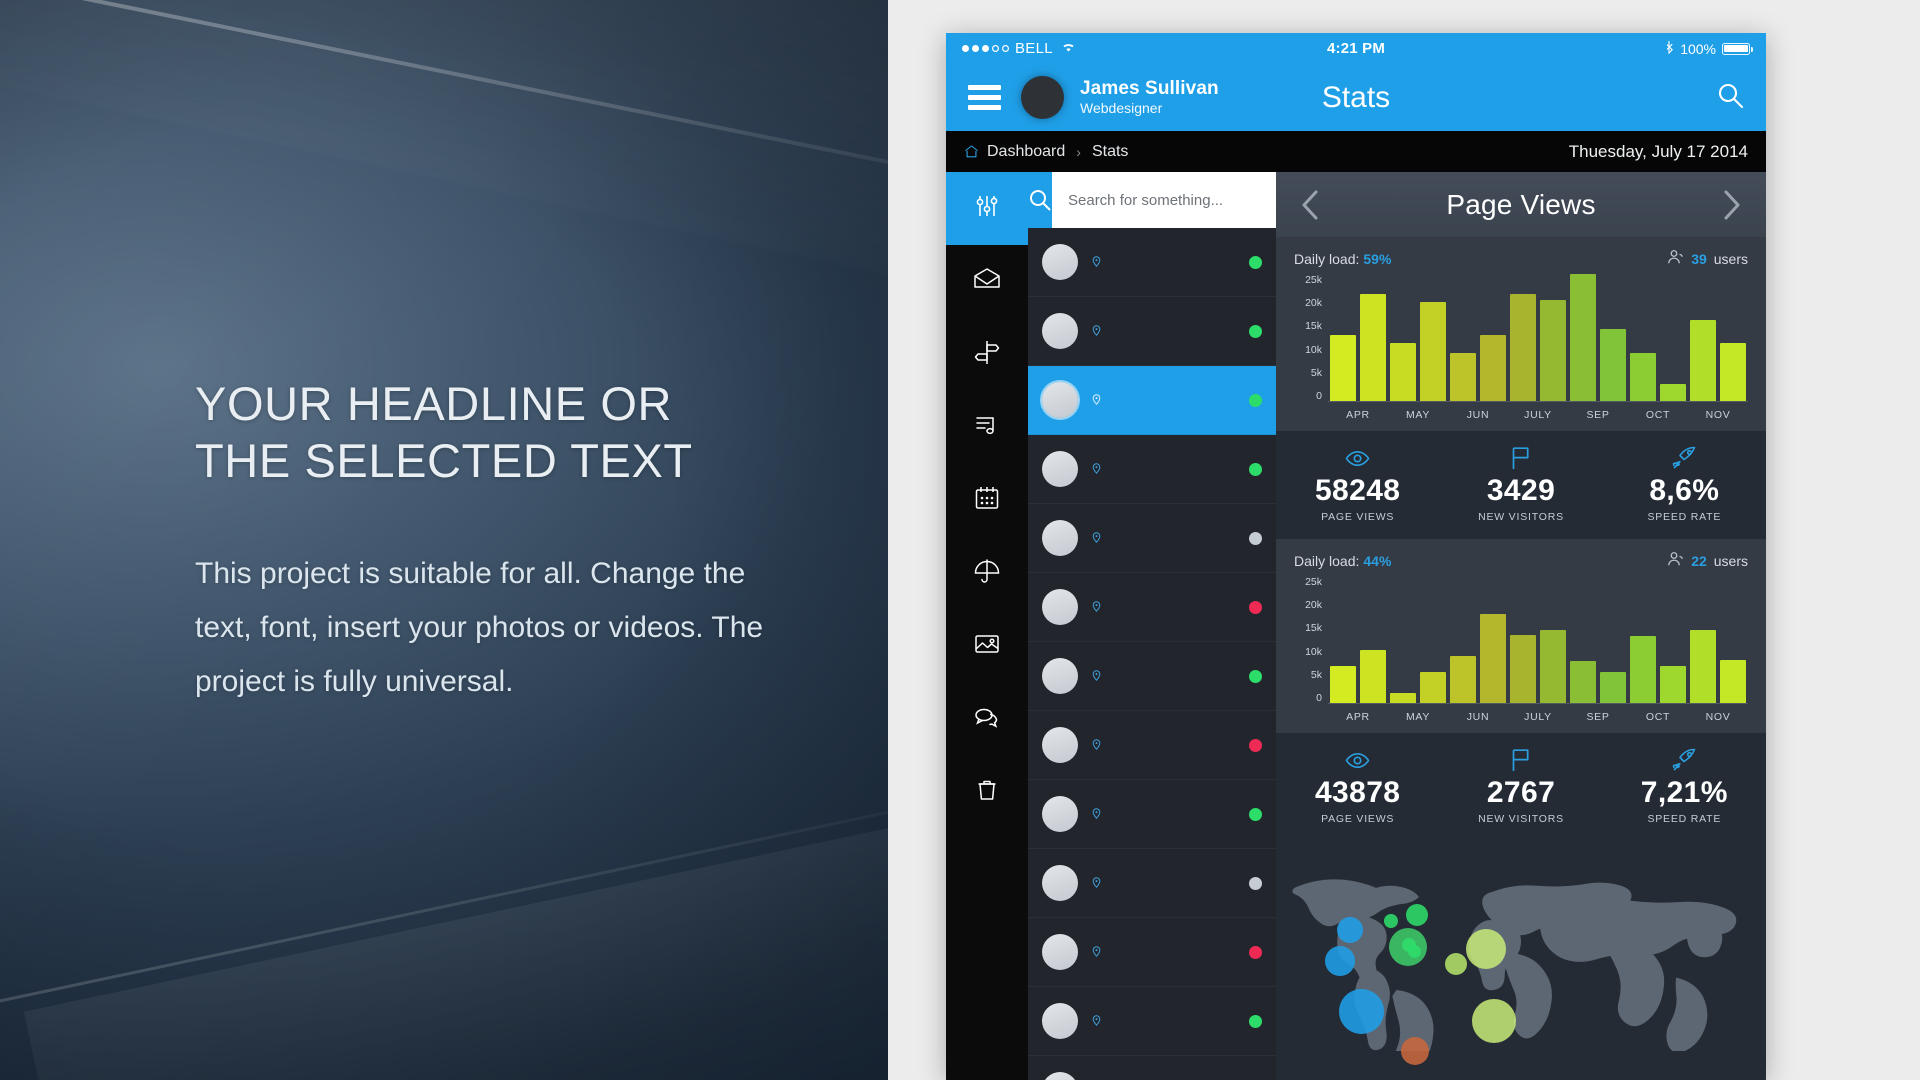 The image size is (1920, 1080). What do you see at coordinates (984, 97) in the screenshot?
I see `hamburger-menu-icon` at bounding box center [984, 97].